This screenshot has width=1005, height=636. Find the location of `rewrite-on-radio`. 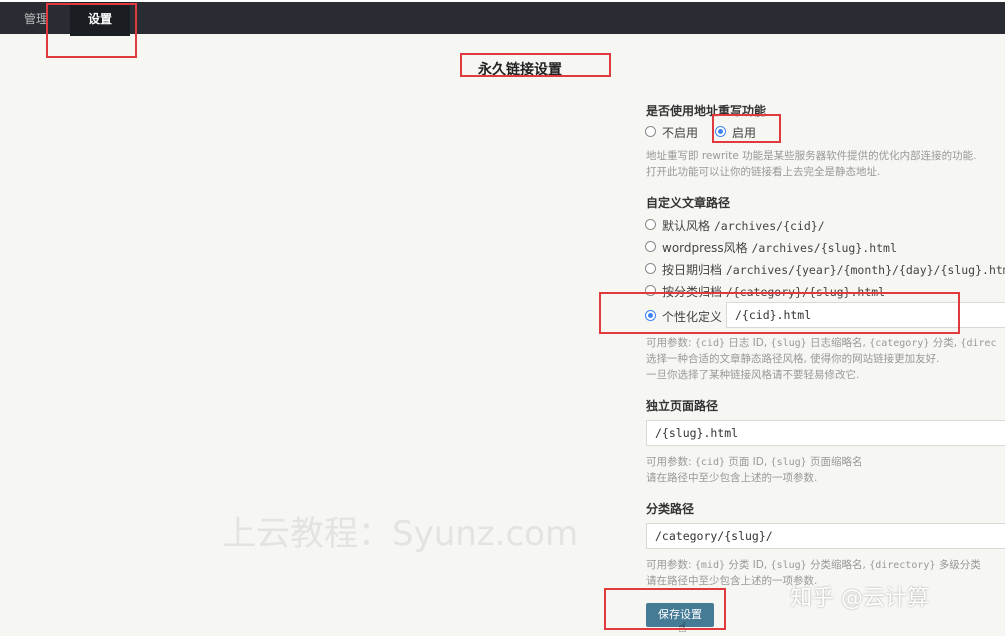

rewrite-on-radio is located at coordinates (720, 131).